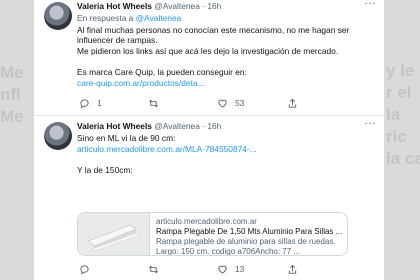 The height and width of the screenshot is (280, 420). What do you see at coordinates (230, 269) in the screenshot?
I see `like-button: 13` at bounding box center [230, 269].